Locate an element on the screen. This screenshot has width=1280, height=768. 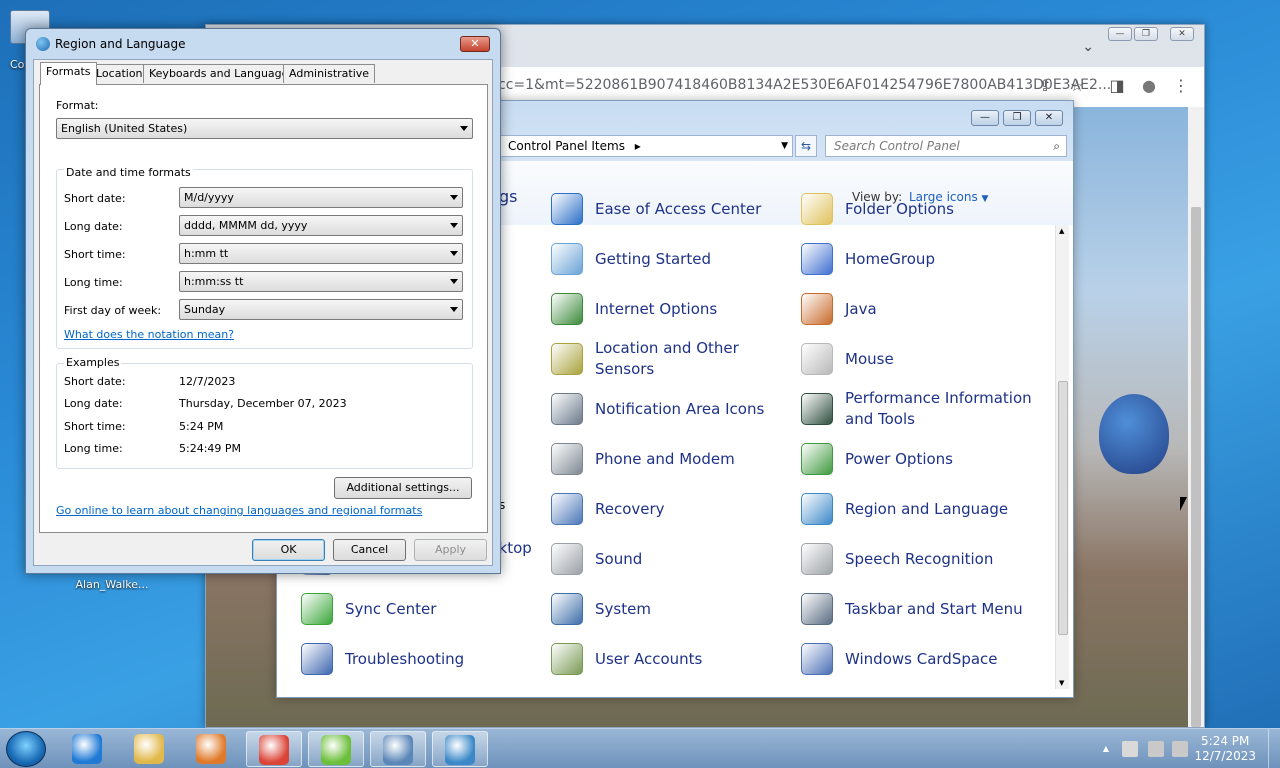
short-time-select: h:mm tt is located at coordinates (321, 253).